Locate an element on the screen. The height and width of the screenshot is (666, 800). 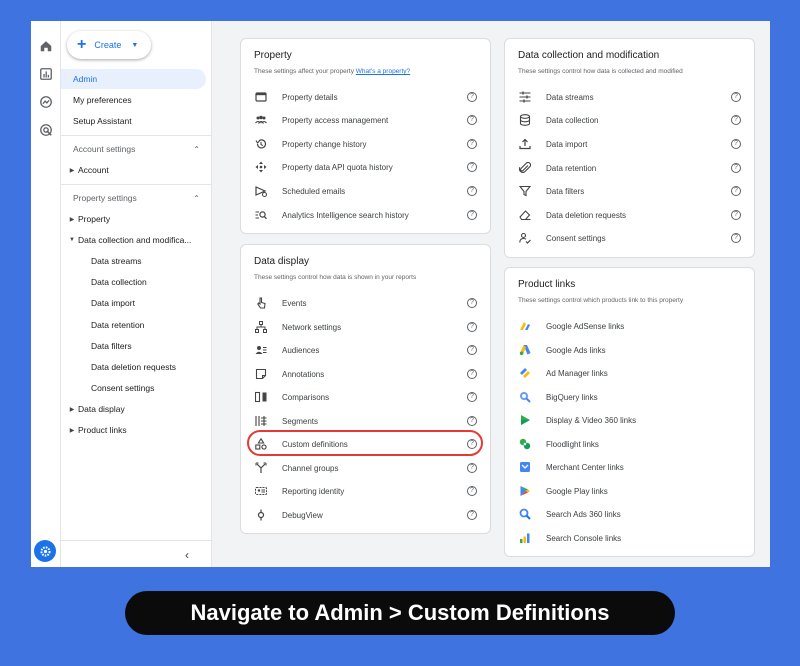
property-change-history-row: Property change history is located at coordinates (310, 144).